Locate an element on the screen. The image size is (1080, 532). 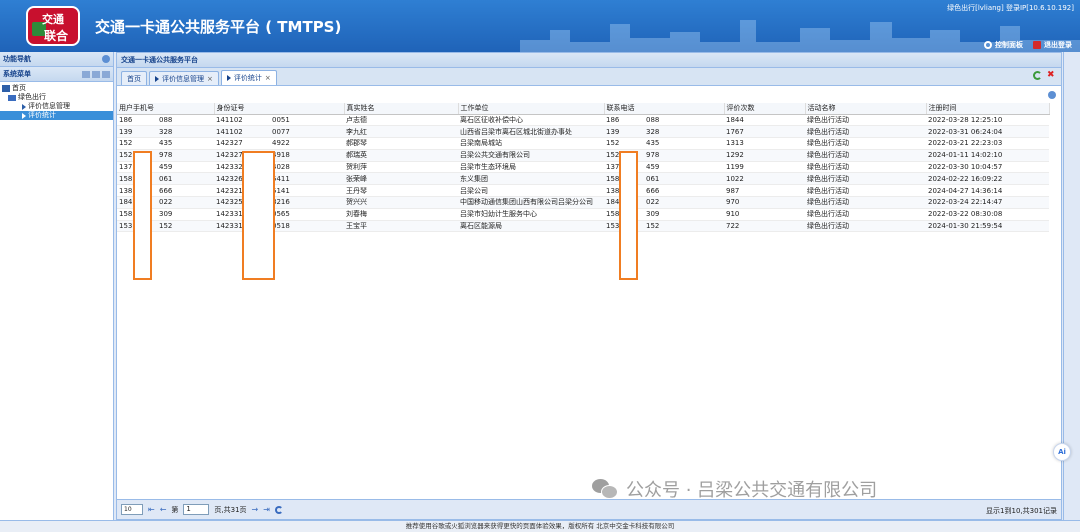
pagination-bar: 10 ⇤ ← 第 1 页,共31页 → ⇥ 显示1到10,共301记录 is located at coordinates (589, 509).